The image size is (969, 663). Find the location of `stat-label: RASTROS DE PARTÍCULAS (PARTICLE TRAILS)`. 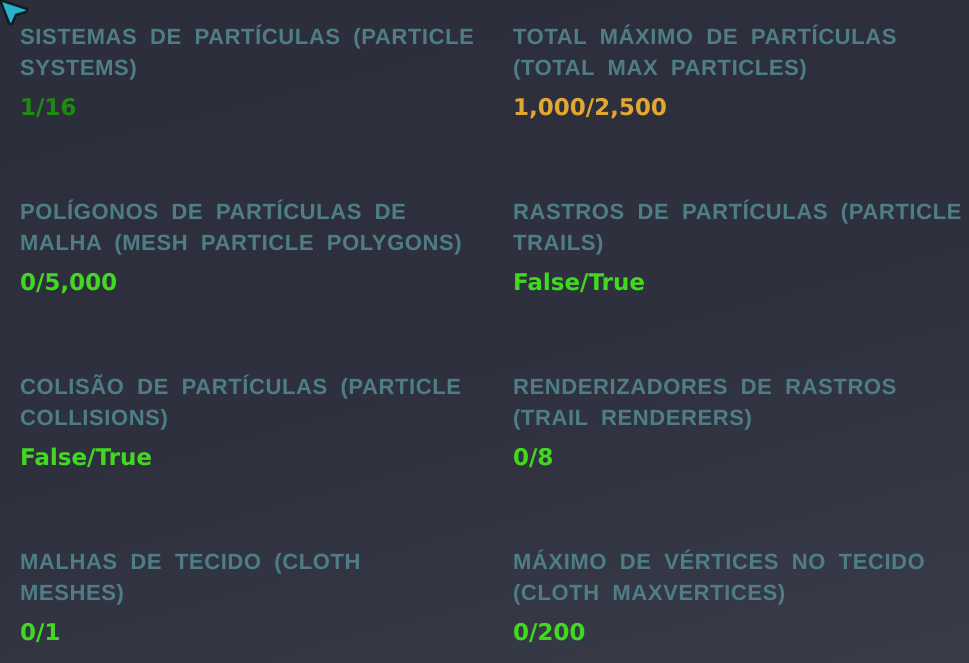

stat-label: RASTROS DE PARTÍCULAS (PARTICLE TRAILS) is located at coordinates (738, 227).